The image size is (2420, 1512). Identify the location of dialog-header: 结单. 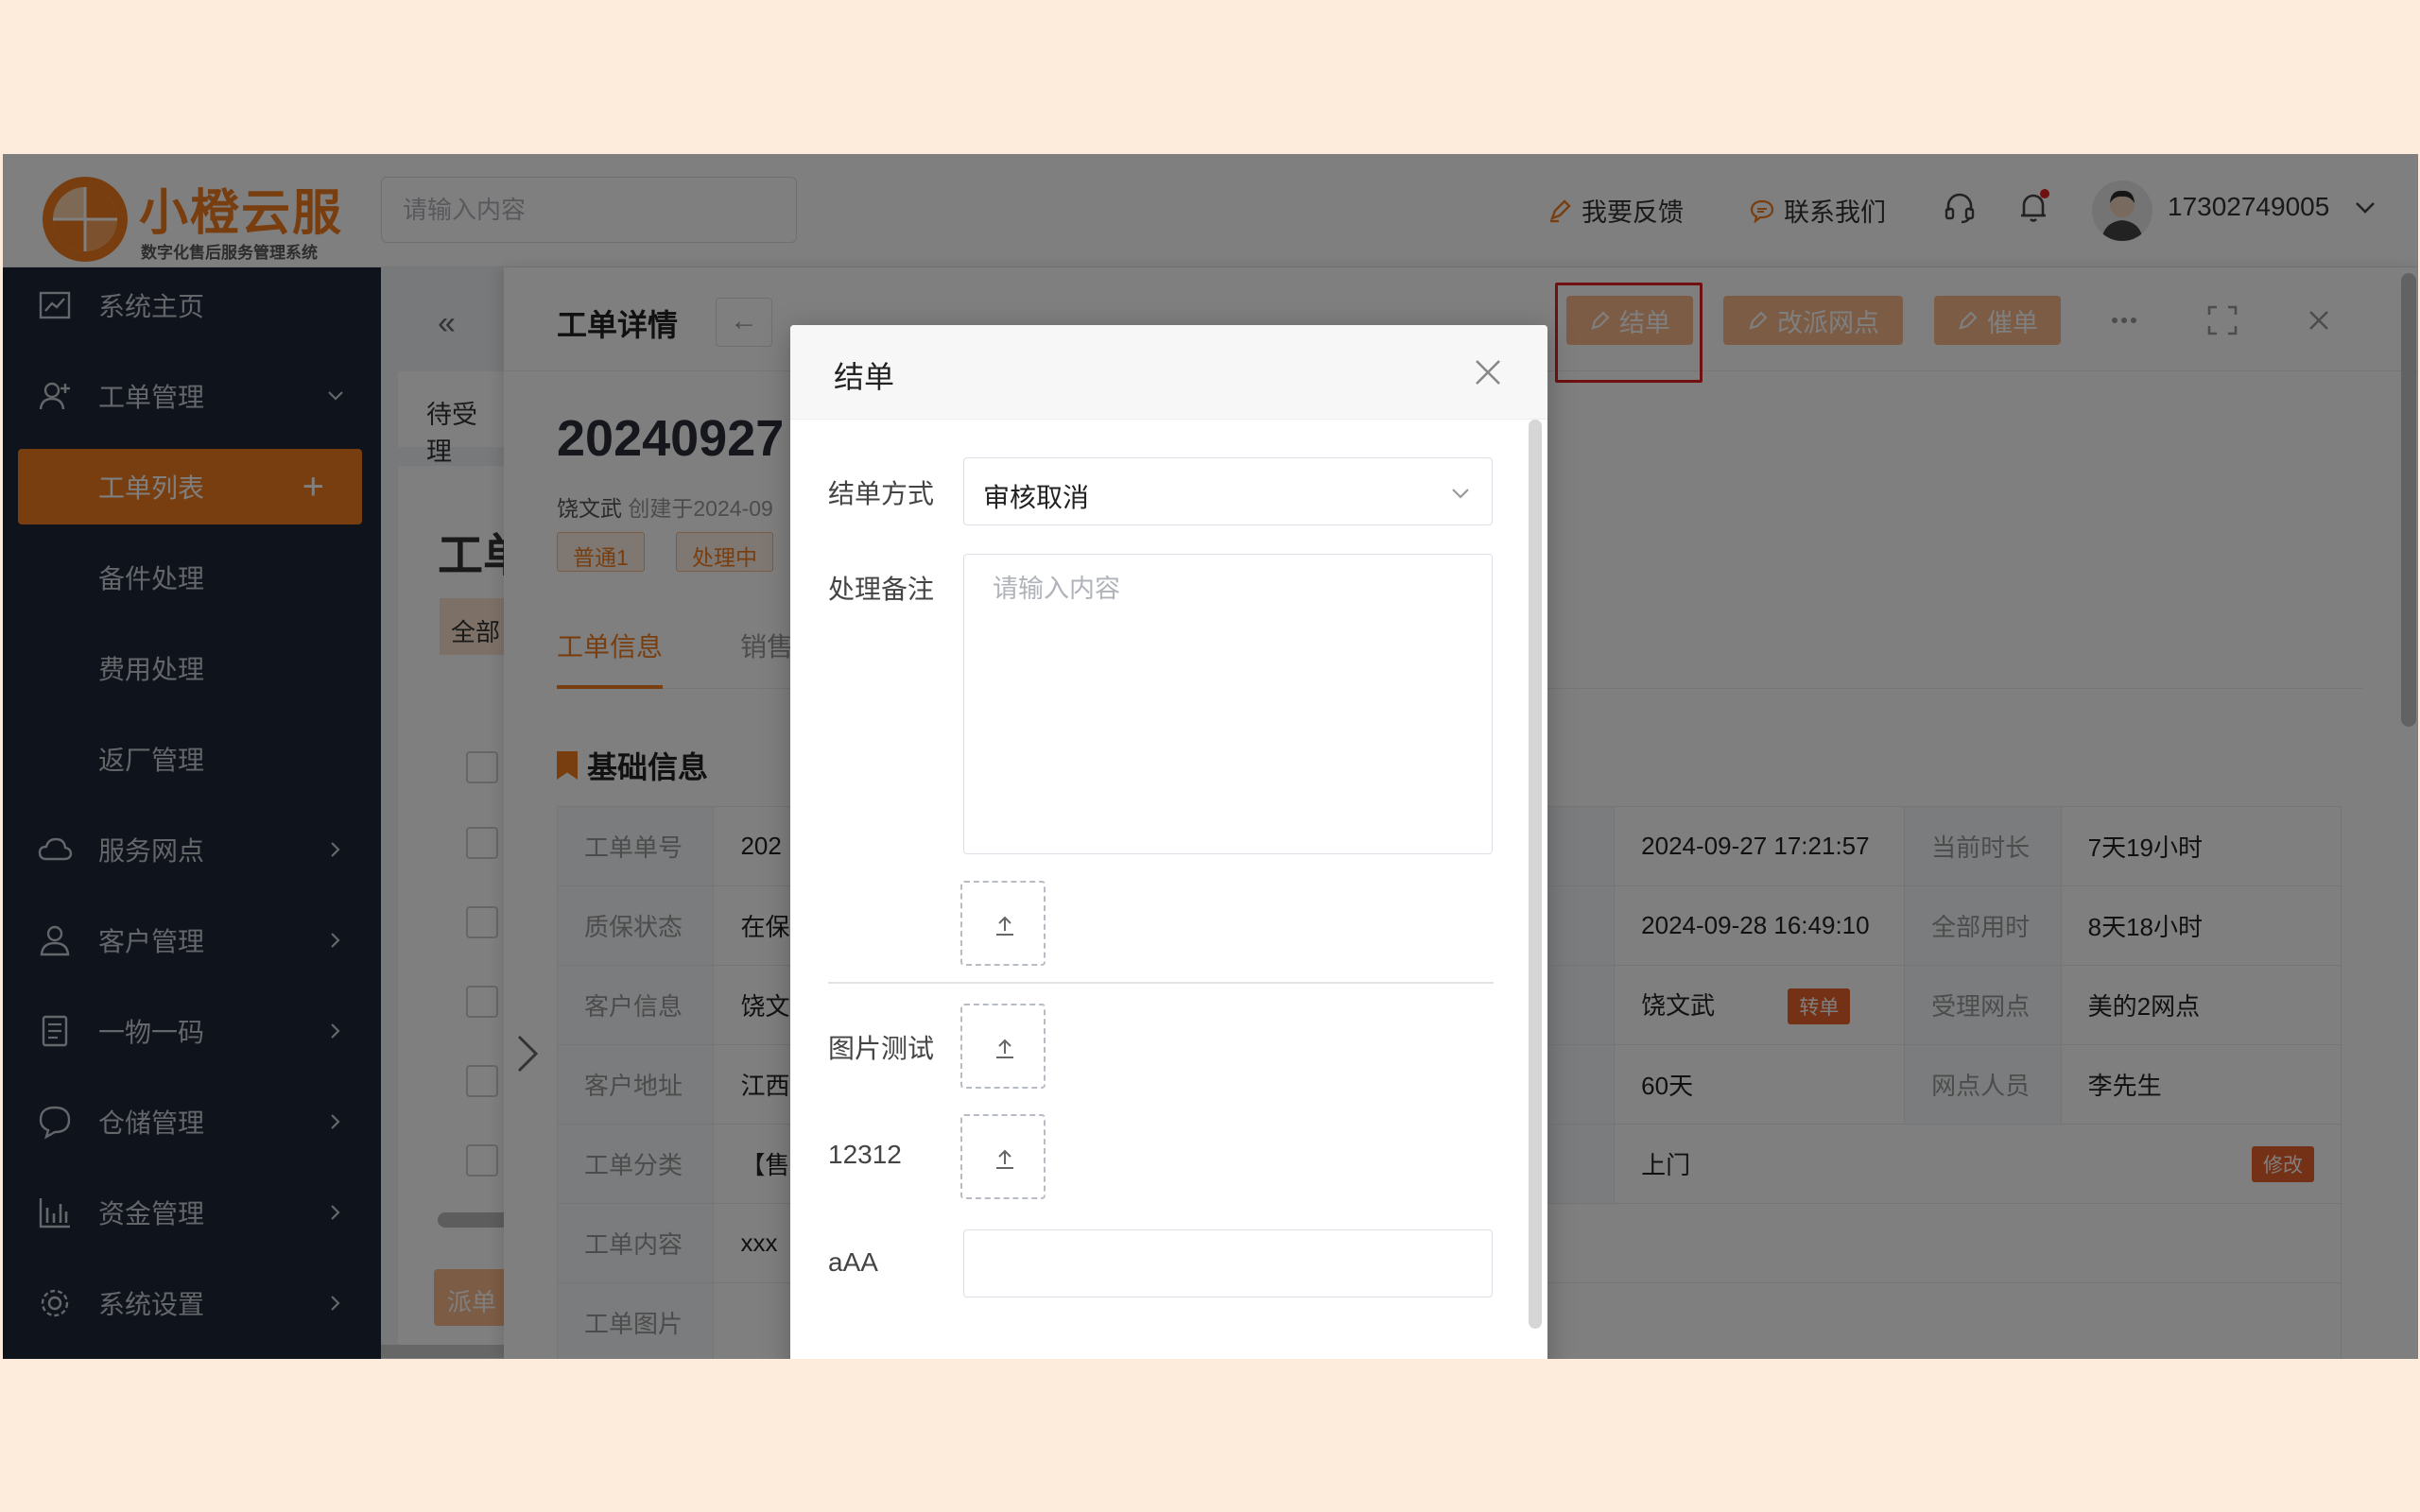
(1168, 372).